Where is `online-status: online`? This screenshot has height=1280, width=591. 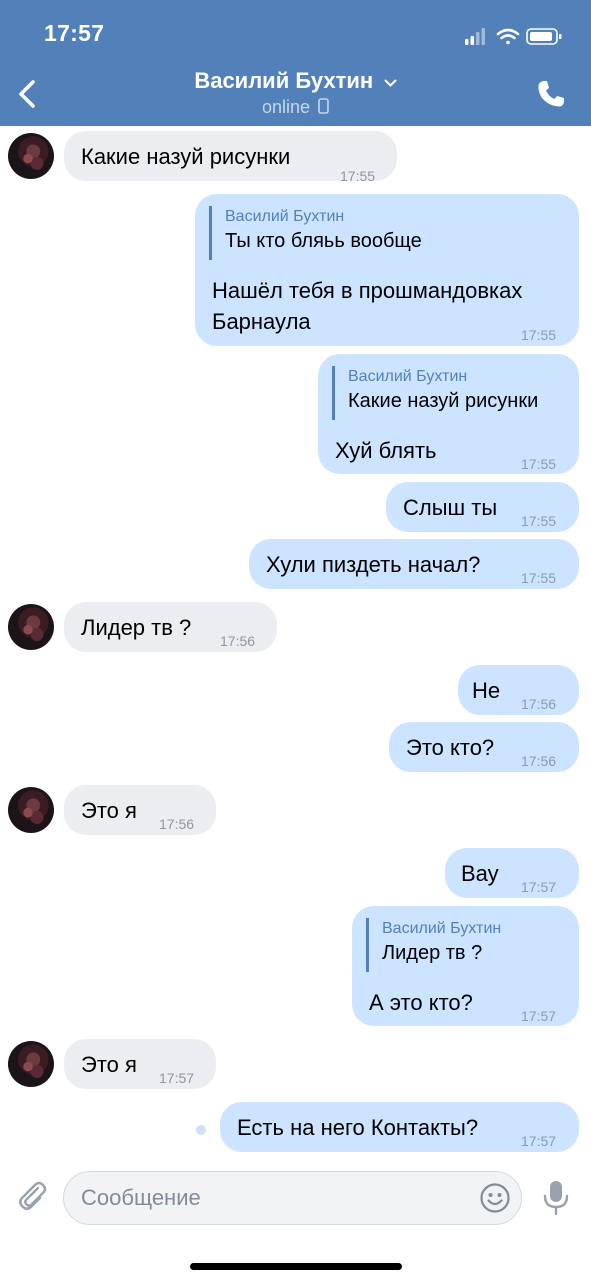
online-status: online is located at coordinates (286, 107).